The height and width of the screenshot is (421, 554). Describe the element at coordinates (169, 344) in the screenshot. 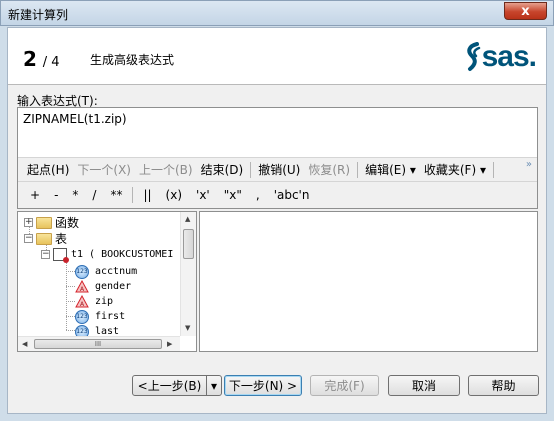

I see `scroll-right-icon: ▶` at that location.